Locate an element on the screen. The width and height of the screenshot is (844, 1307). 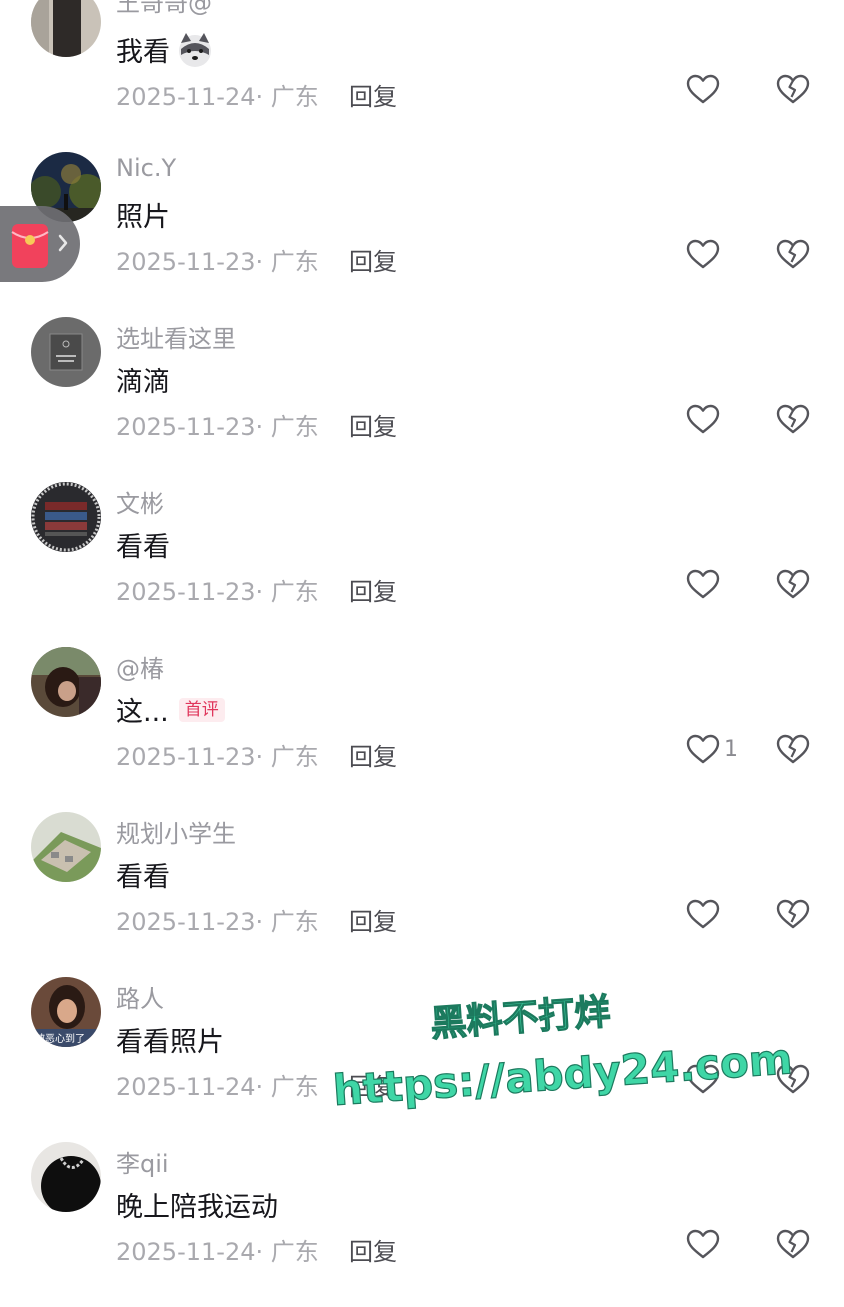
comment-text: 这... 首评 is located at coordinates (170, 709).